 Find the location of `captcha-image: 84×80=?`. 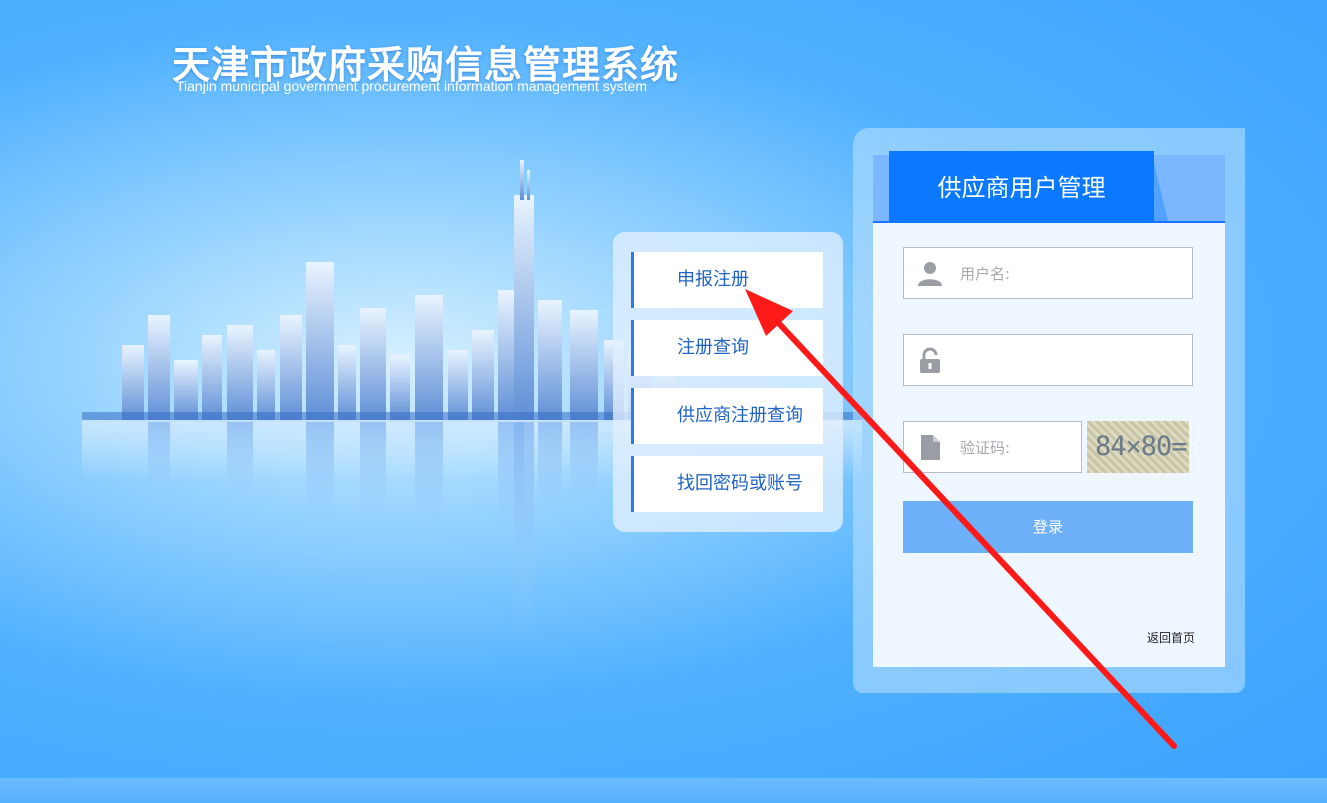

captcha-image: 84×80=? is located at coordinates (1138, 447).